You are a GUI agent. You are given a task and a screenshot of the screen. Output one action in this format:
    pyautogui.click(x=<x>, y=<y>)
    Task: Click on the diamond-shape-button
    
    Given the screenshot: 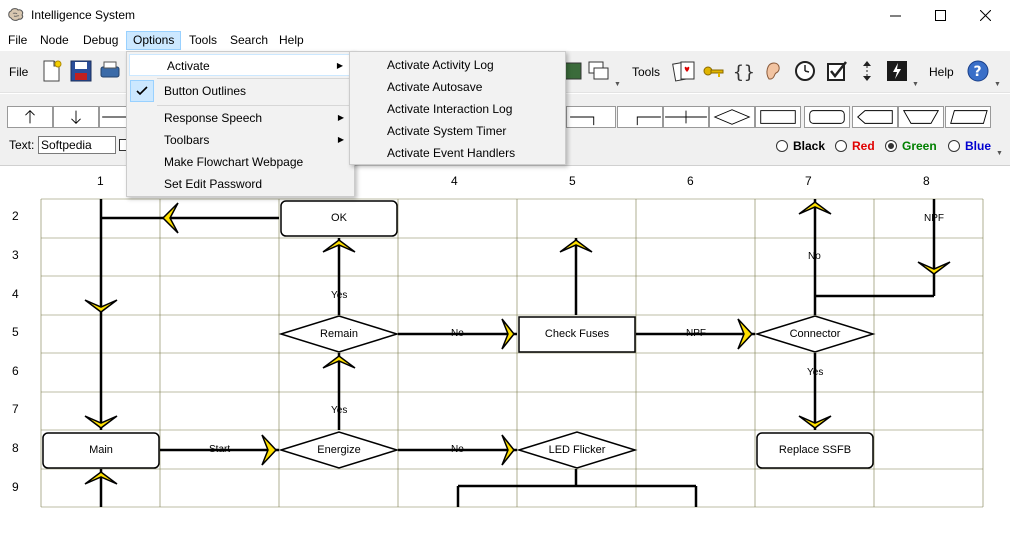 What is the action you would take?
    pyautogui.click(x=732, y=117)
    